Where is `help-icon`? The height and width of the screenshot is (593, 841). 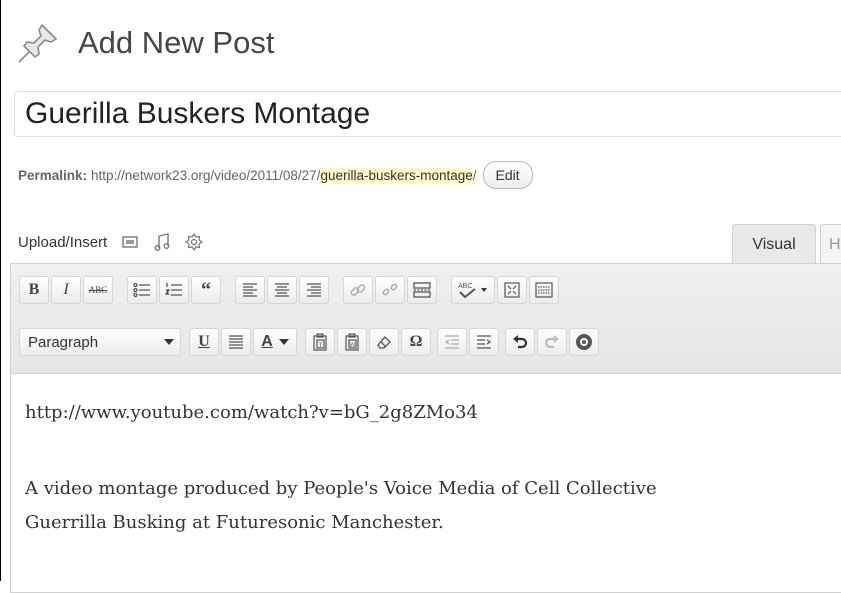 help-icon is located at coordinates (584, 342).